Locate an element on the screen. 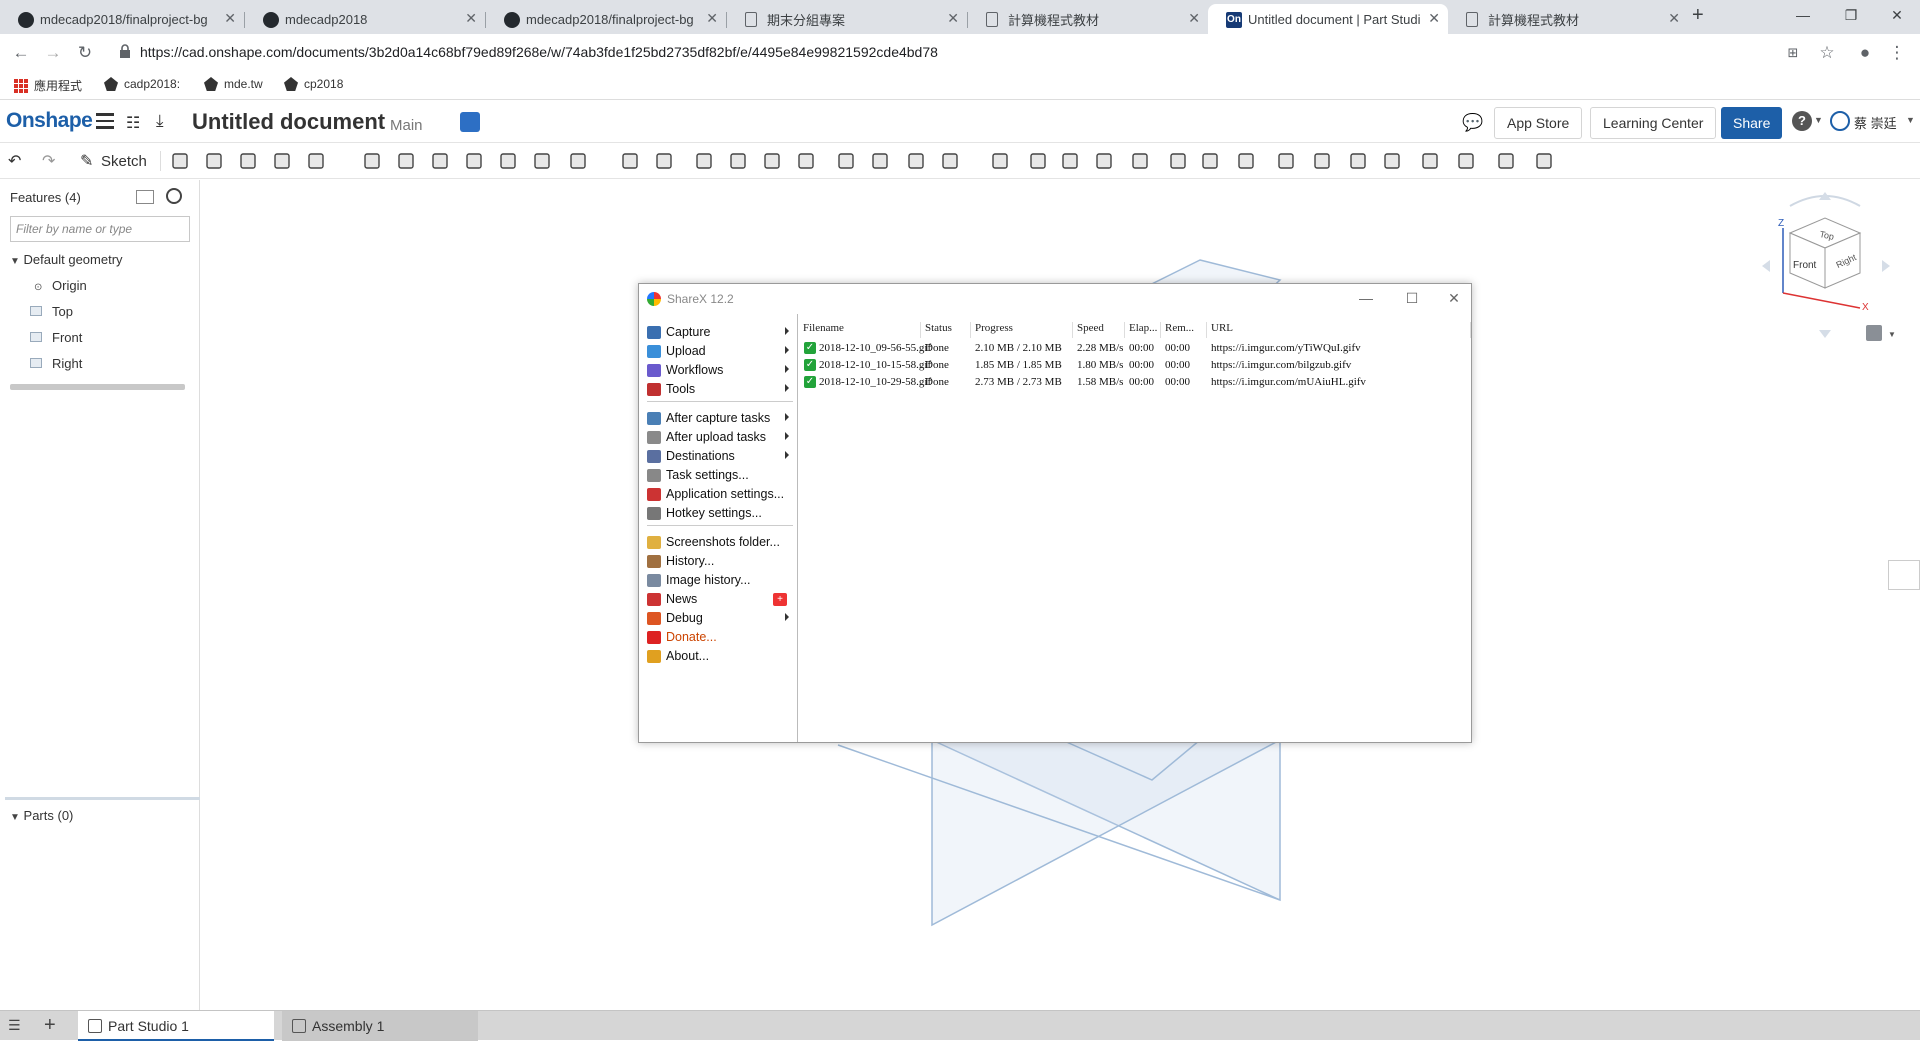 Image resolution: width=1920 pixels, height=1041 pixels. sharex-menu-tools: Tools is located at coordinates (721, 389).